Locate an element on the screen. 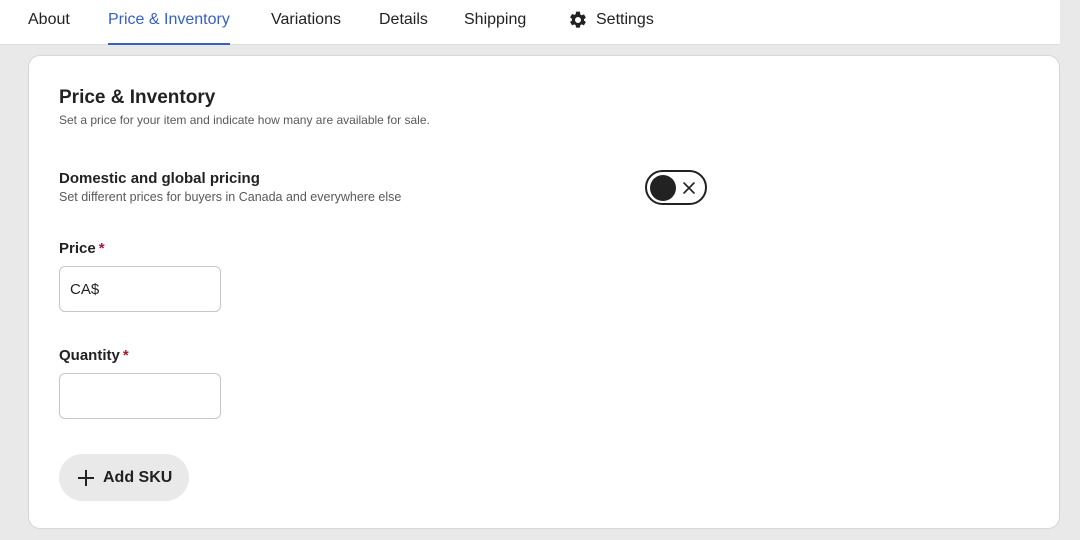 This screenshot has width=1080, height=540. add-sku-button: Add SKU is located at coordinates (124, 477).